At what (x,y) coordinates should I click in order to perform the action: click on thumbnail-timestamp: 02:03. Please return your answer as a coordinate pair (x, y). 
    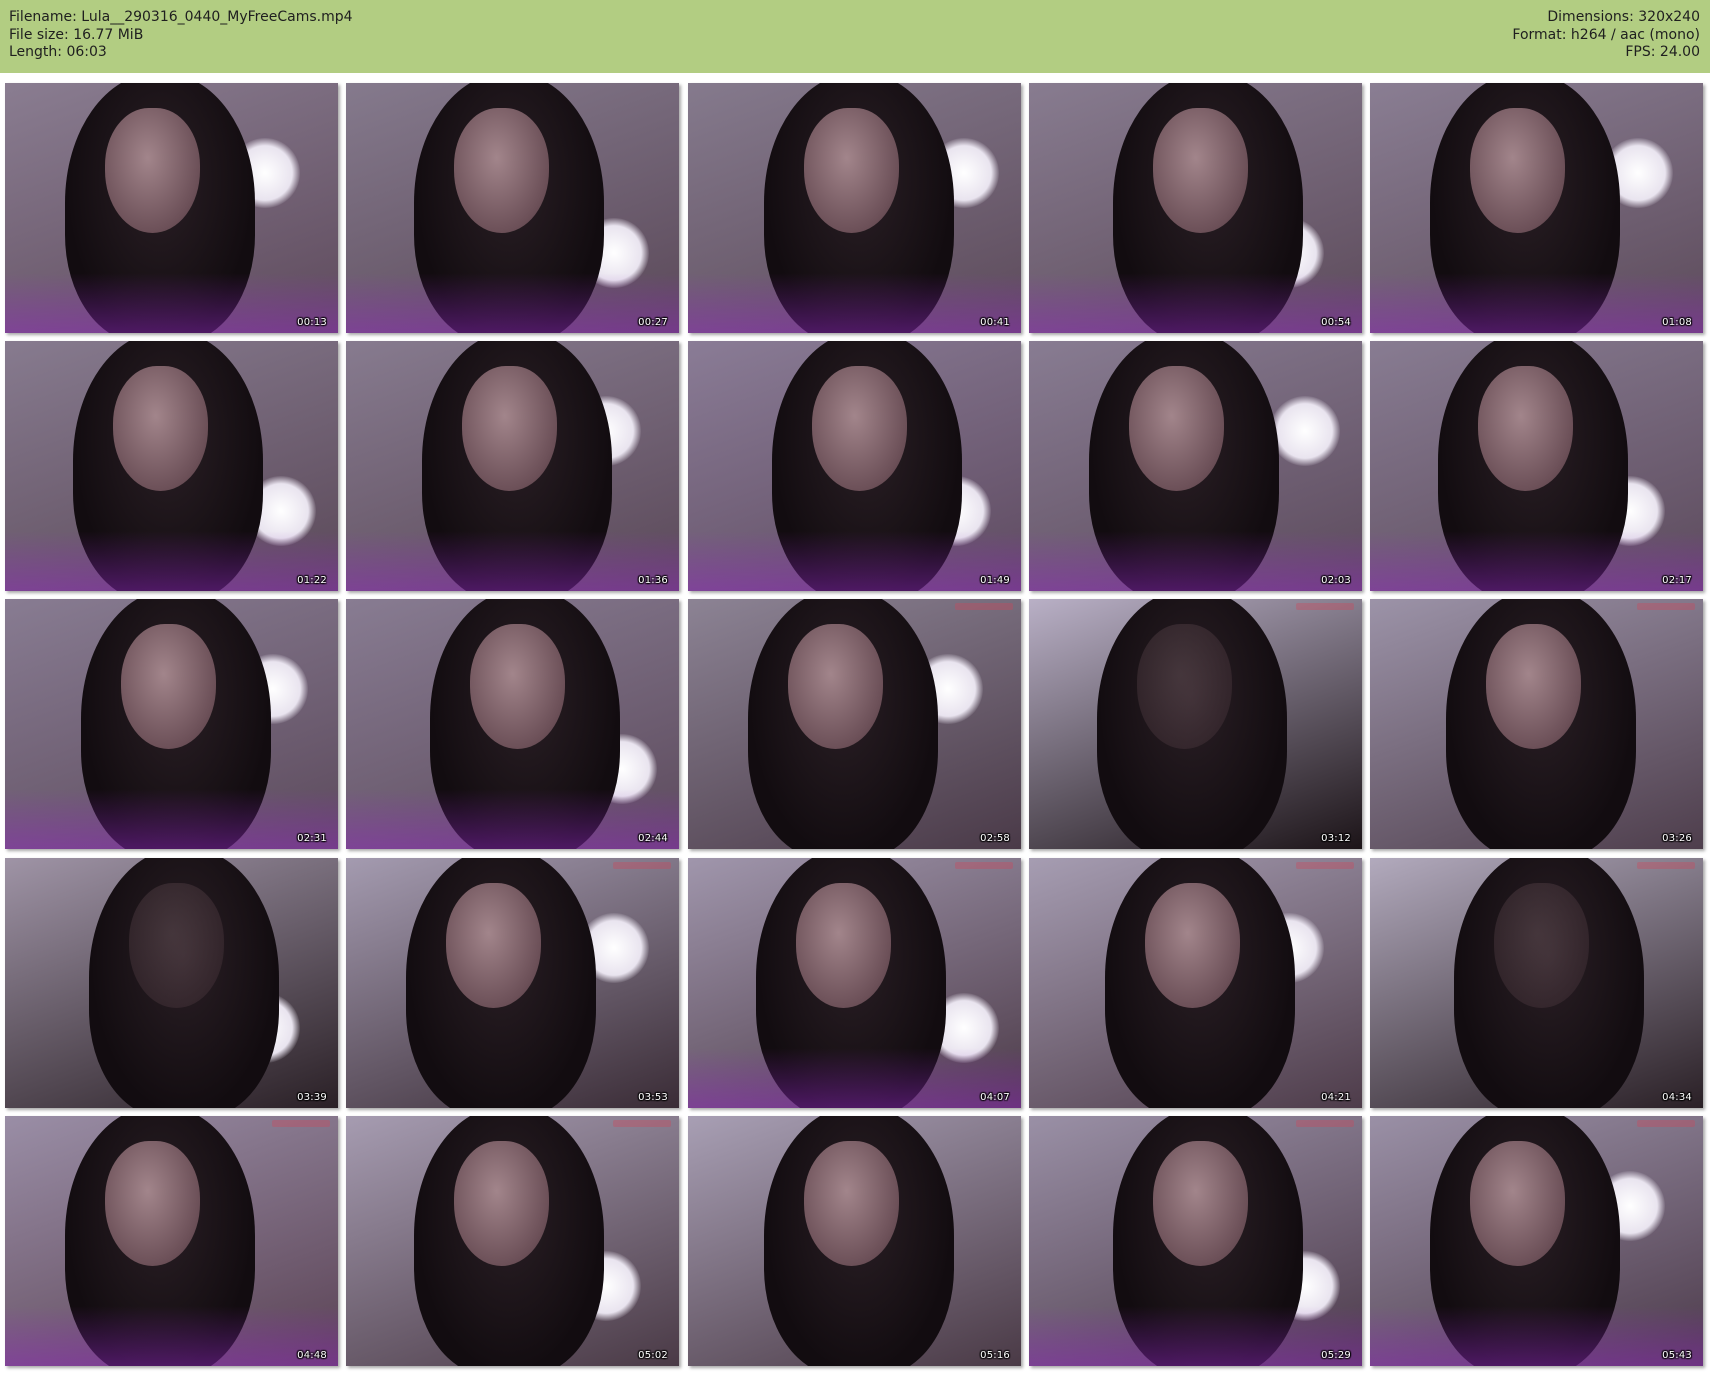
    Looking at the image, I should click on (1336, 580).